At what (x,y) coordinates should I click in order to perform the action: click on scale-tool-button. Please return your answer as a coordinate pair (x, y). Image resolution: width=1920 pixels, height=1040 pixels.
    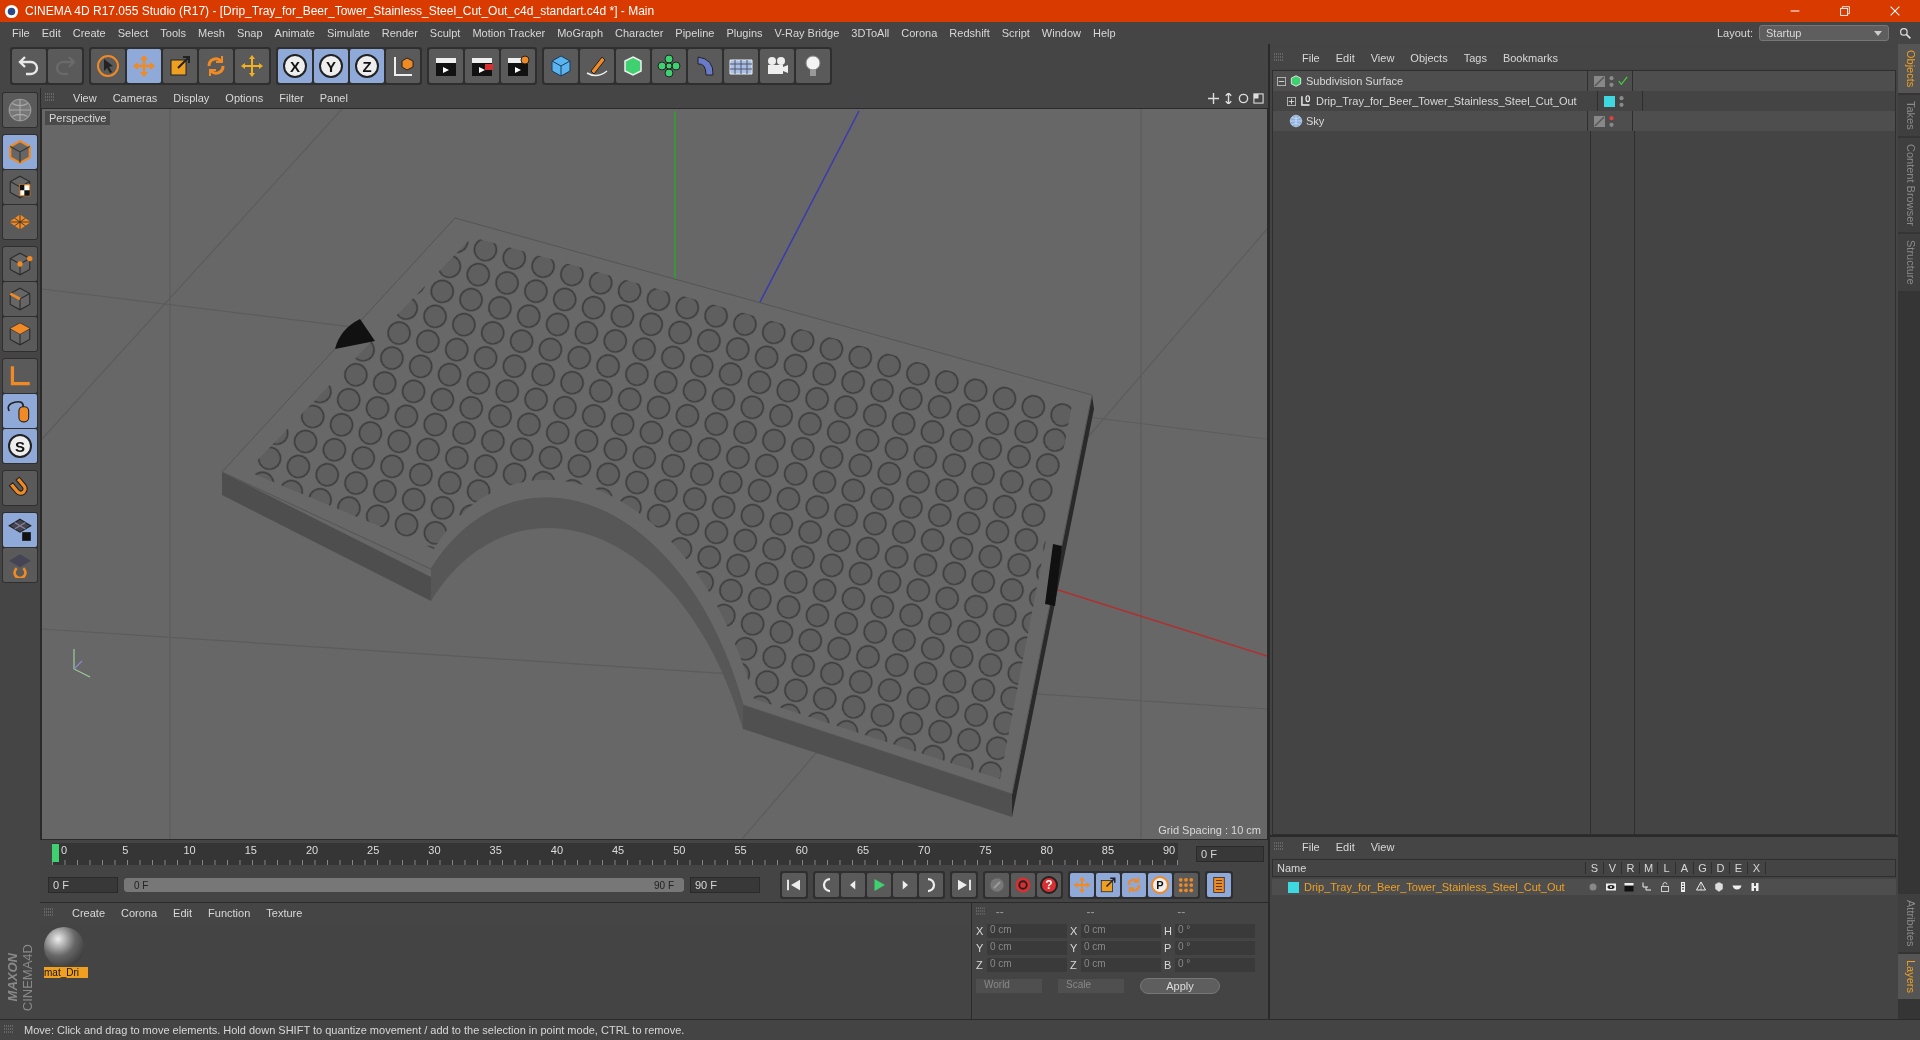
    Looking at the image, I should click on (180, 66).